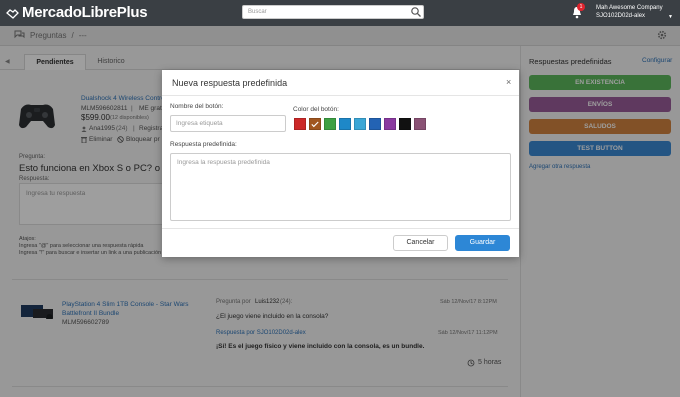  Describe the element at coordinates (316, 109) in the screenshot. I see `color-label: Color del botón:` at that location.